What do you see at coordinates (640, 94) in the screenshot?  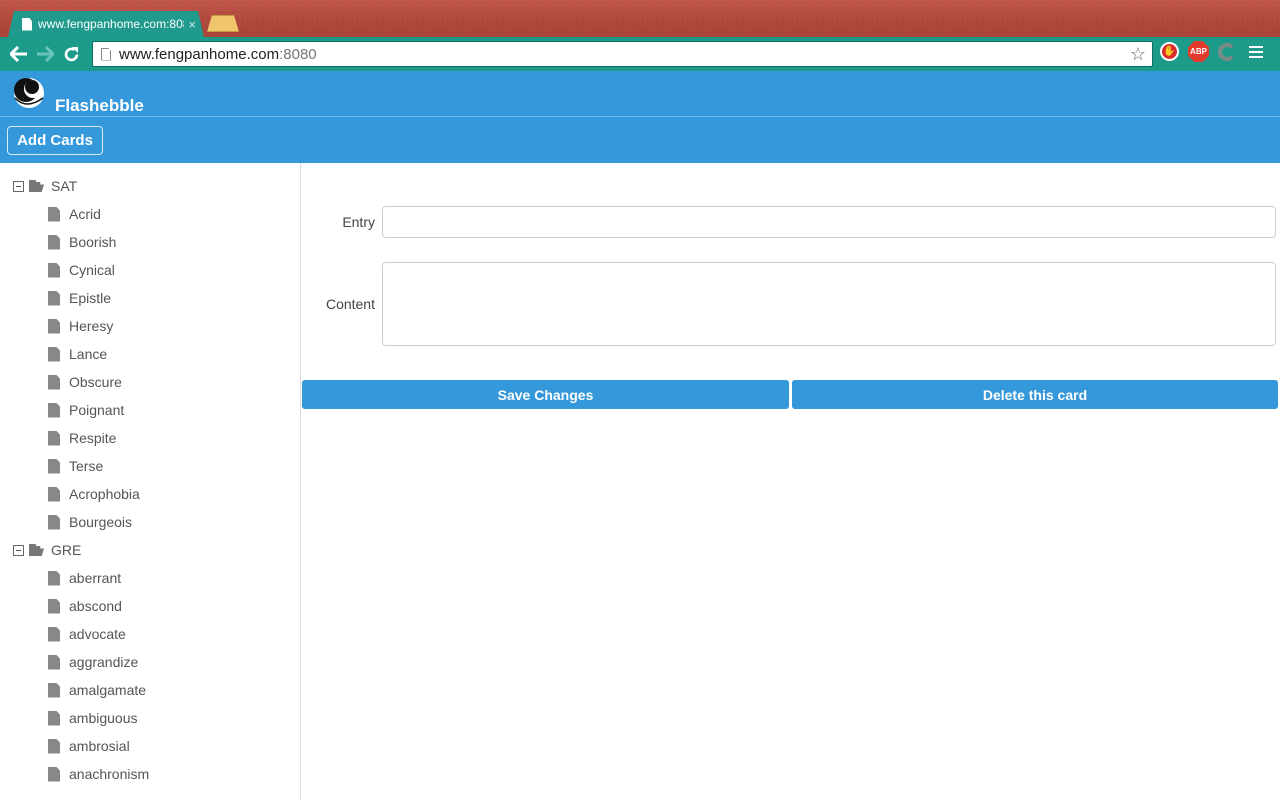 I see `header-top-bar: Flashebble` at bounding box center [640, 94].